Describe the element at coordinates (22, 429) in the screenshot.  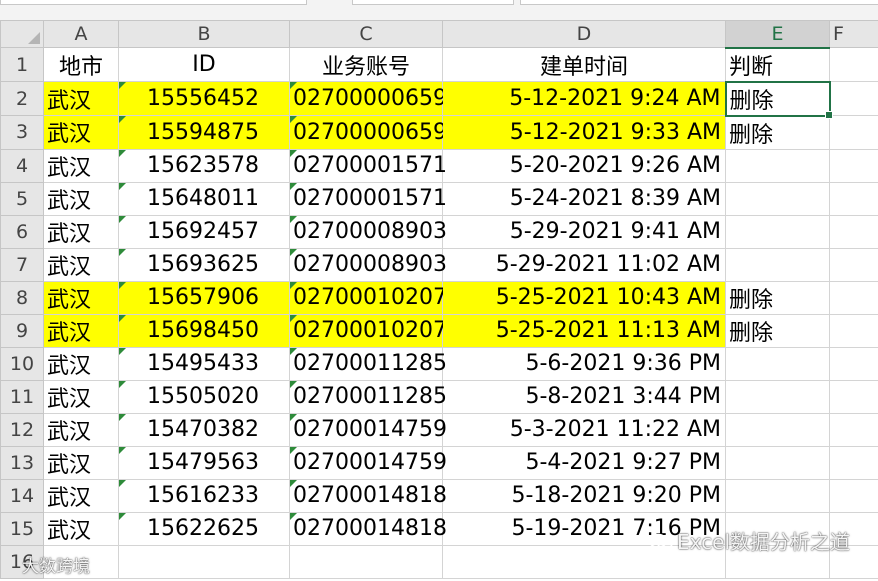
I see `row-header: 12` at that location.